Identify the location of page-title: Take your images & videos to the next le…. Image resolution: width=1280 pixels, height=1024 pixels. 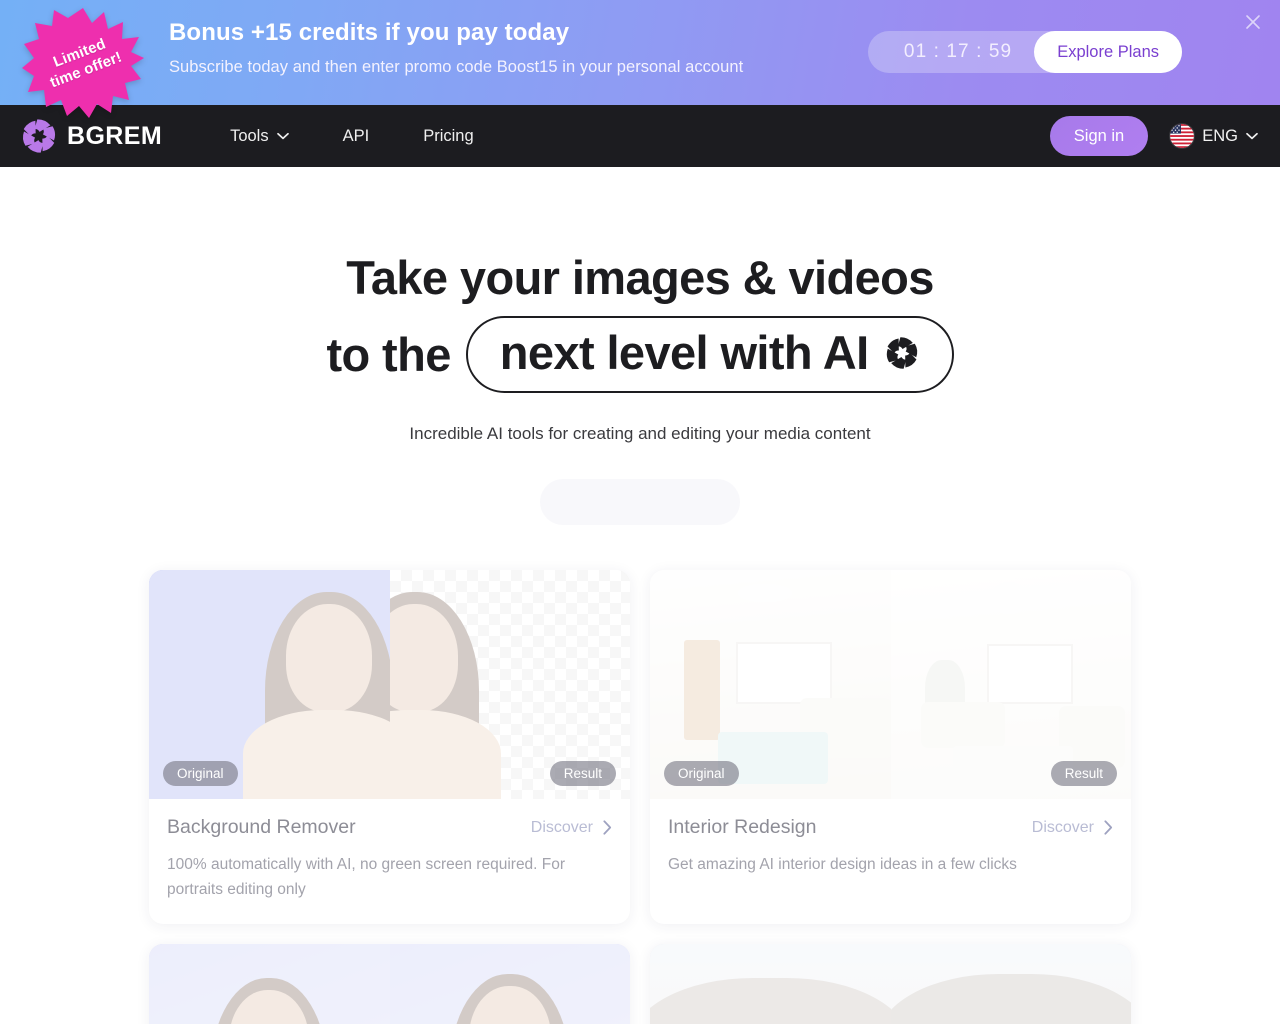
(640, 316).